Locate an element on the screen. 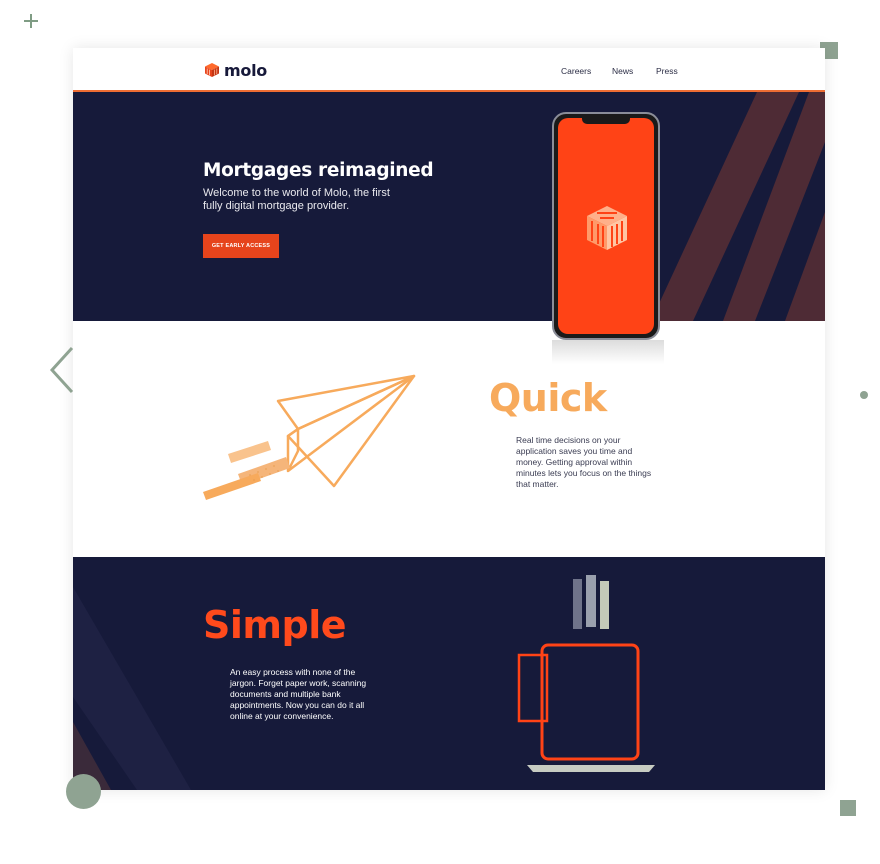  phone-screen is located at coordinates (606, 226).